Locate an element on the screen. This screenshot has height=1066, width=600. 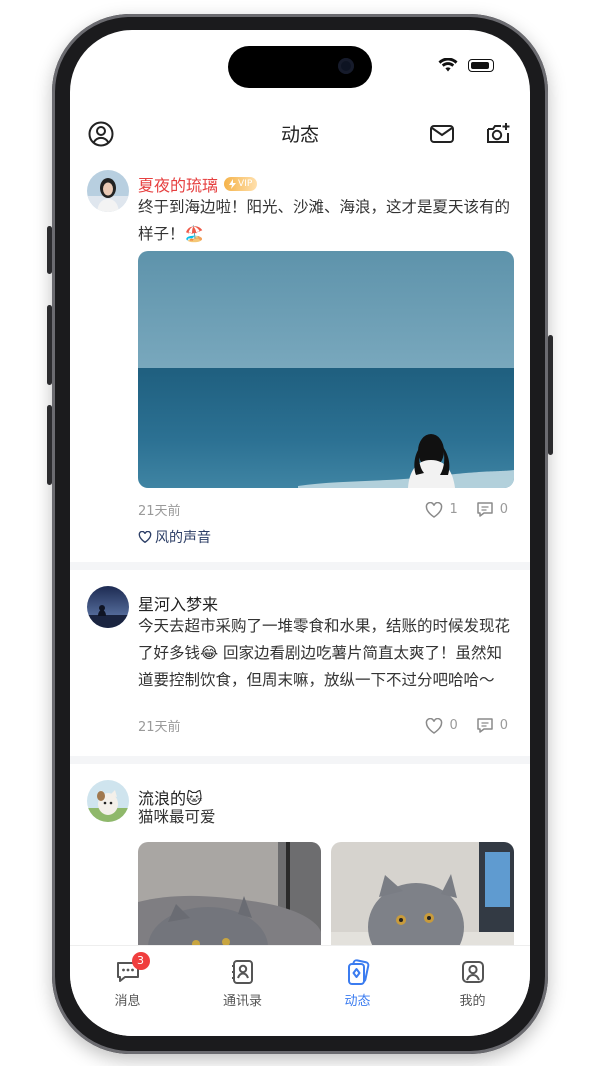
poster-name: 星河入梦来 is located at coordinates (178, 603).